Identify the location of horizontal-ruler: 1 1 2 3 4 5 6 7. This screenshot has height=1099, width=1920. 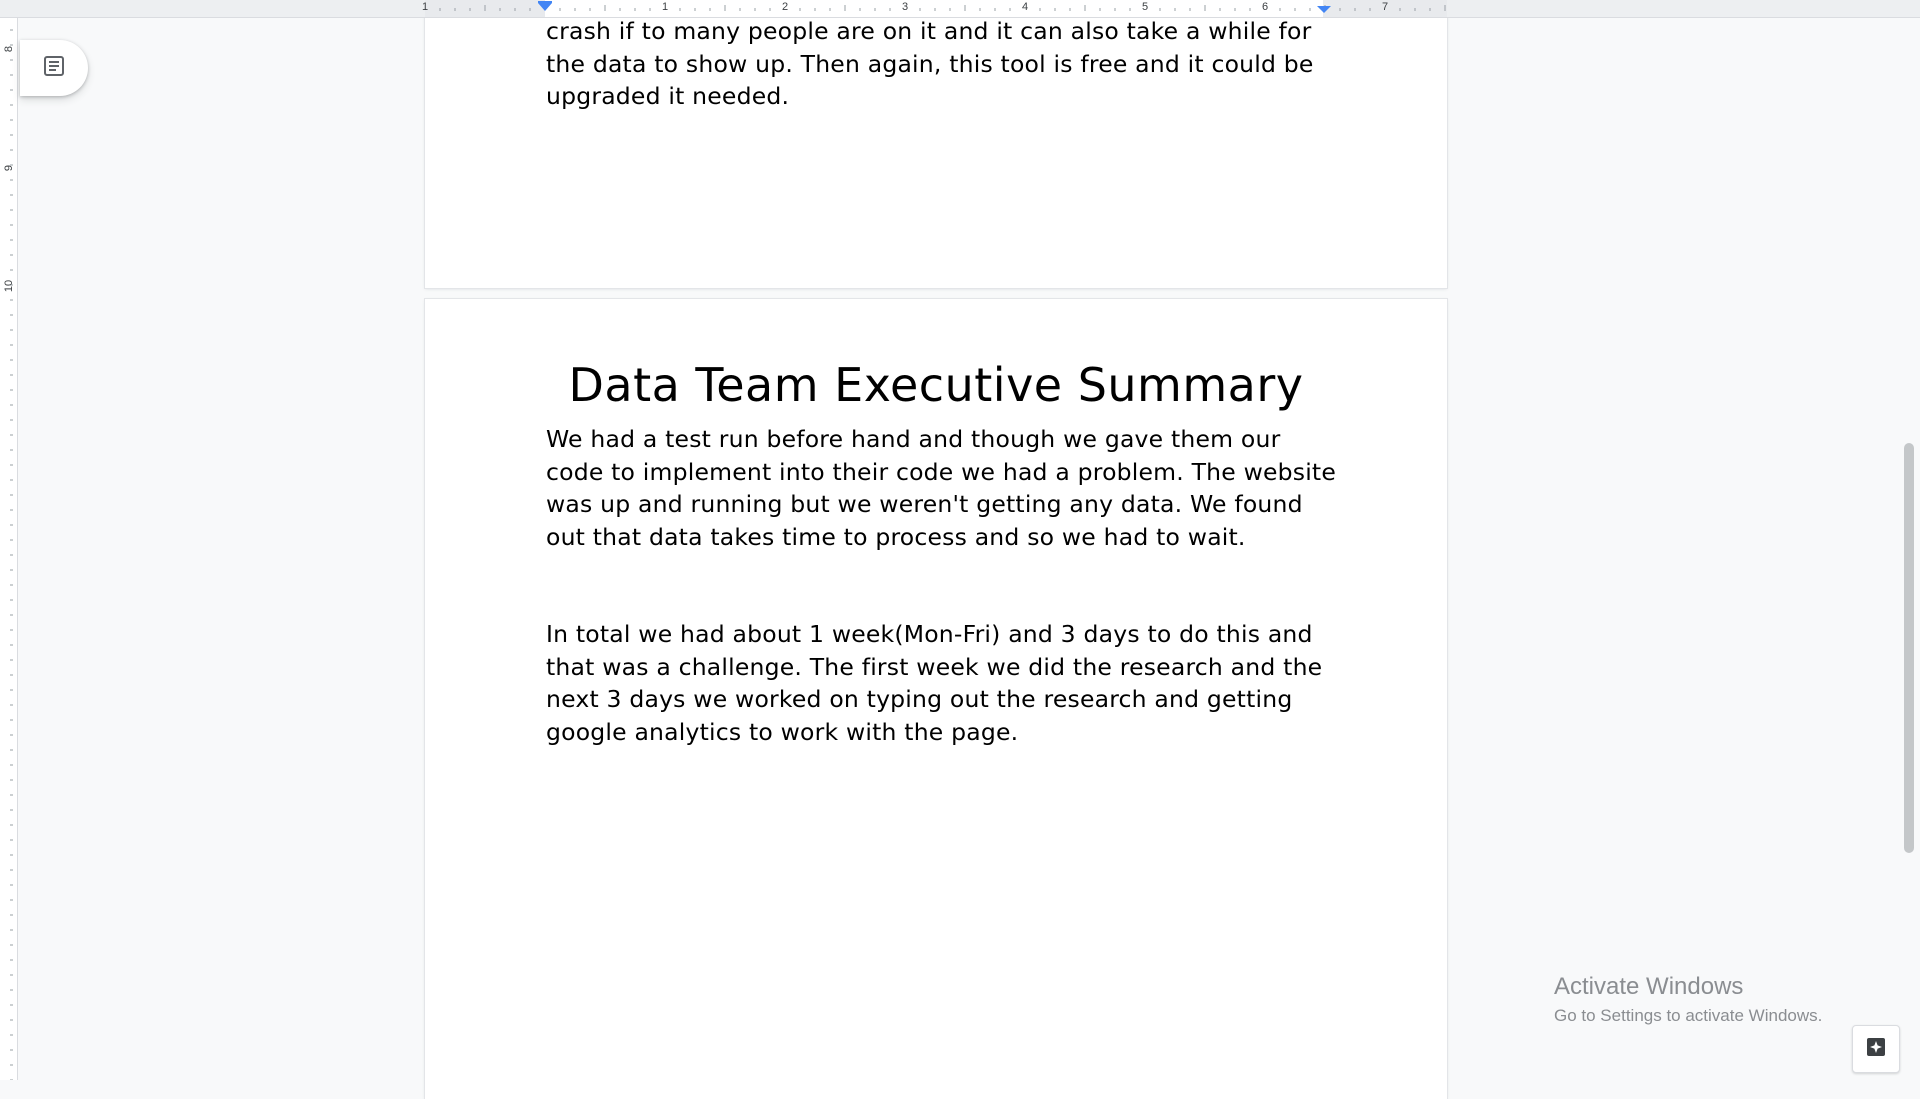
(960, 9).